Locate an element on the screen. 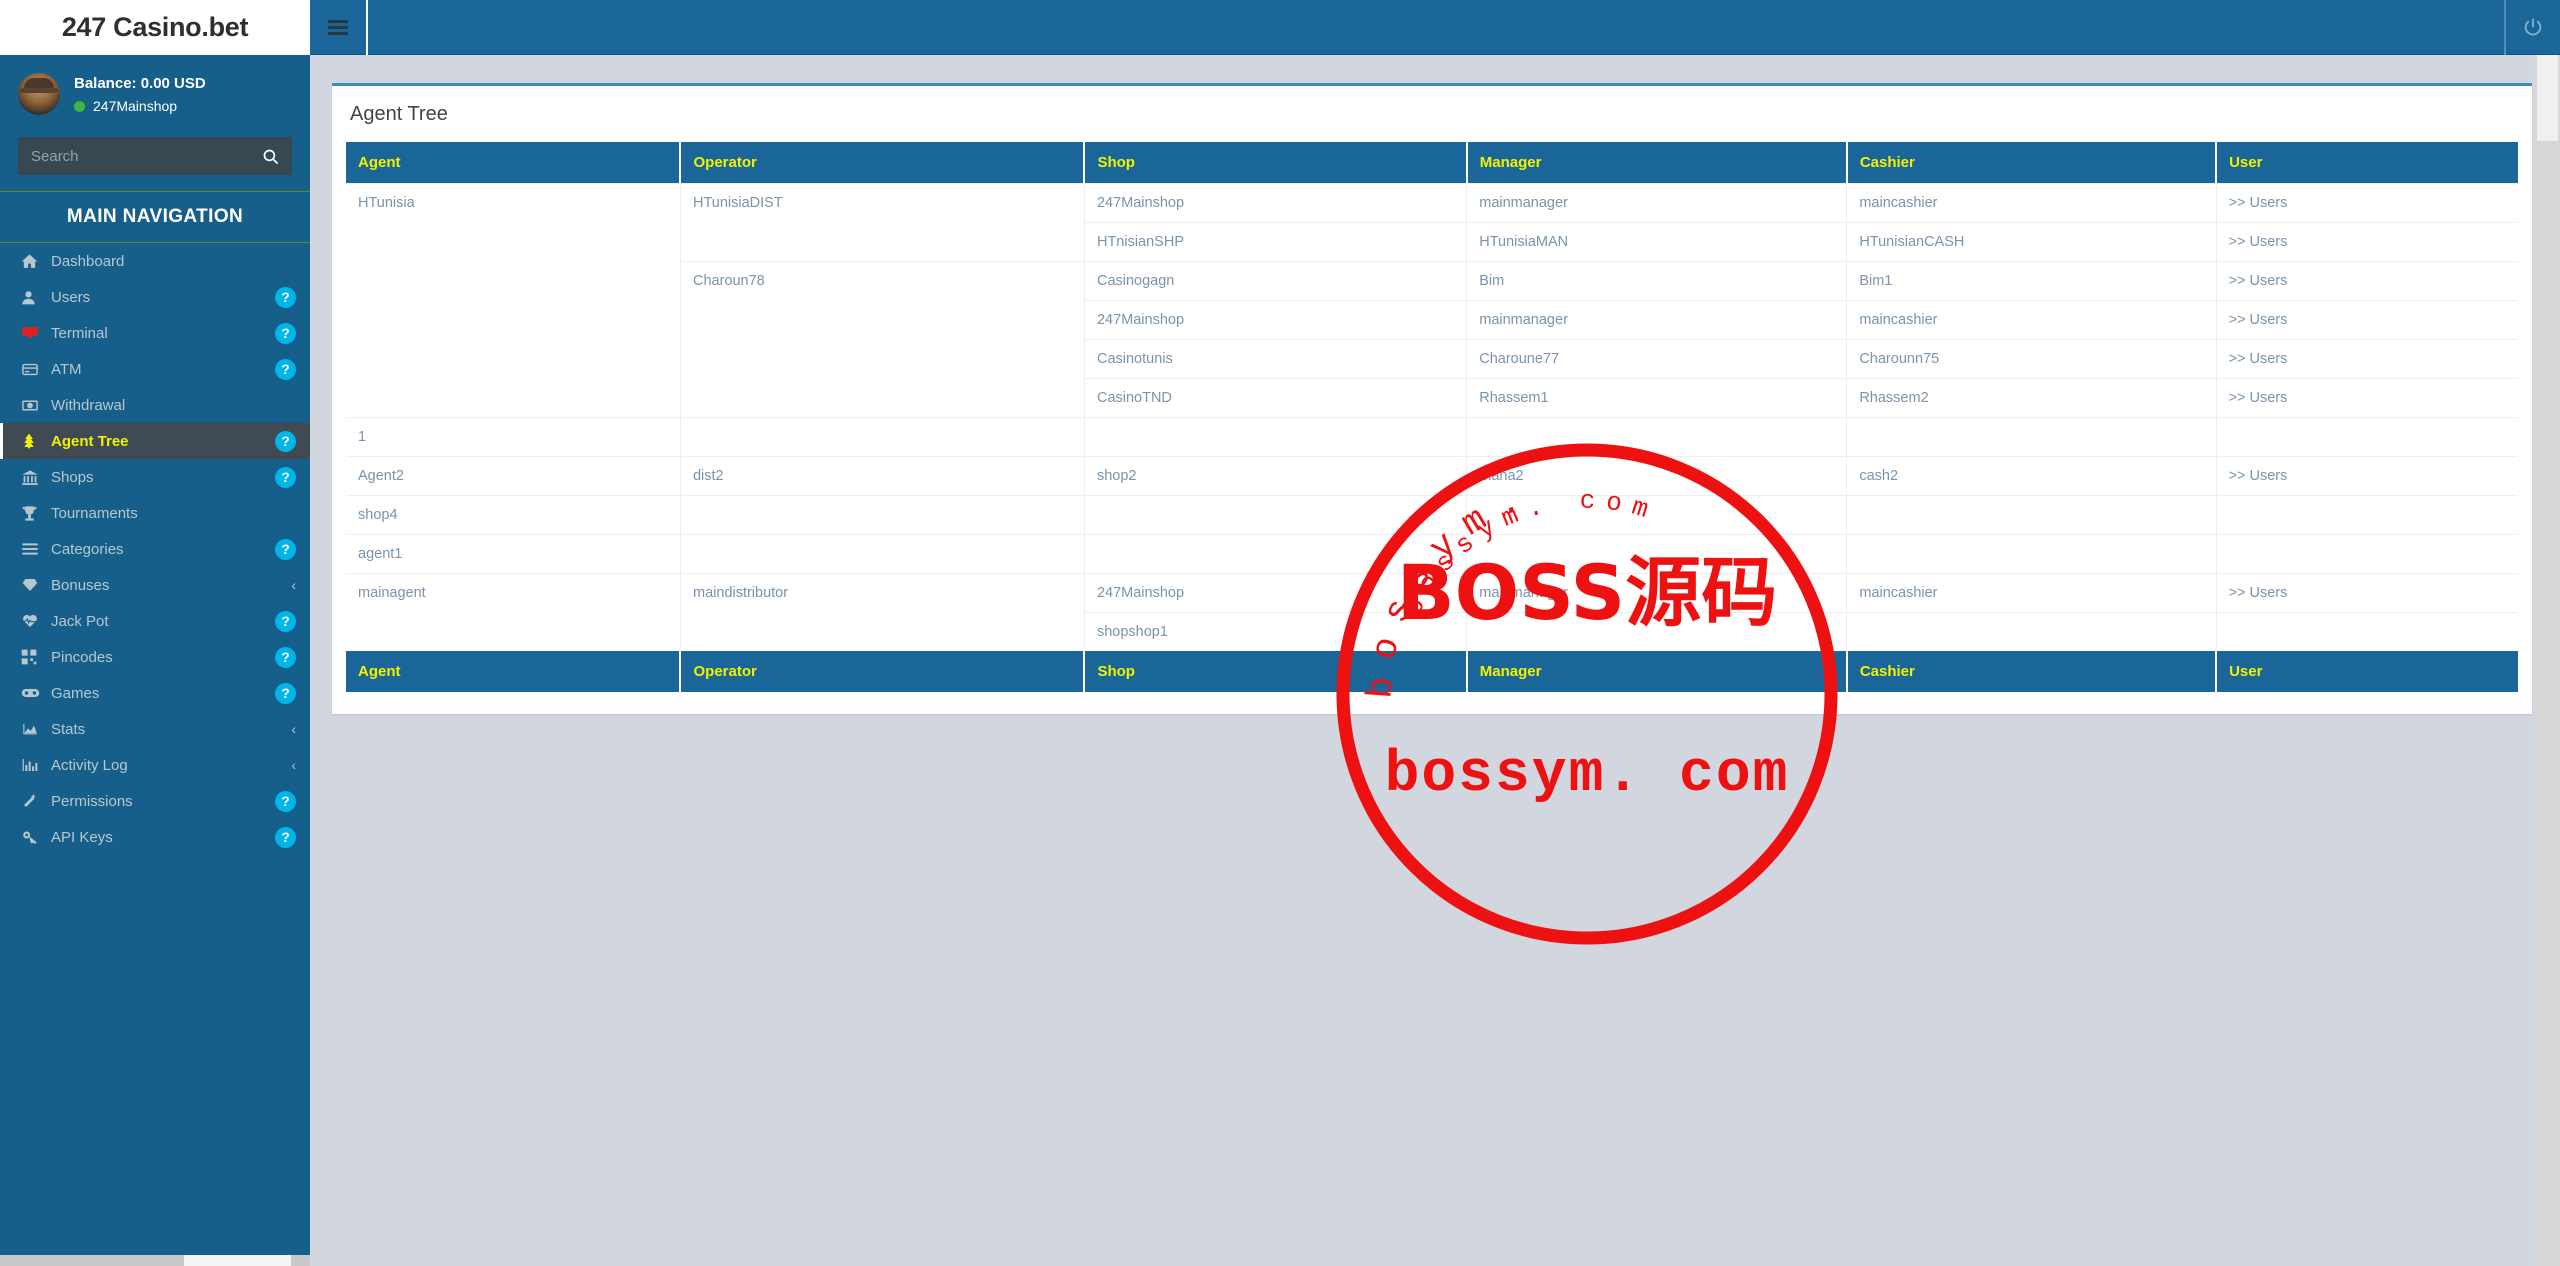 The width and height of the screenshot is (2560, 1266). page-vertical-scrollbar is located at coordinates (2547, 660).